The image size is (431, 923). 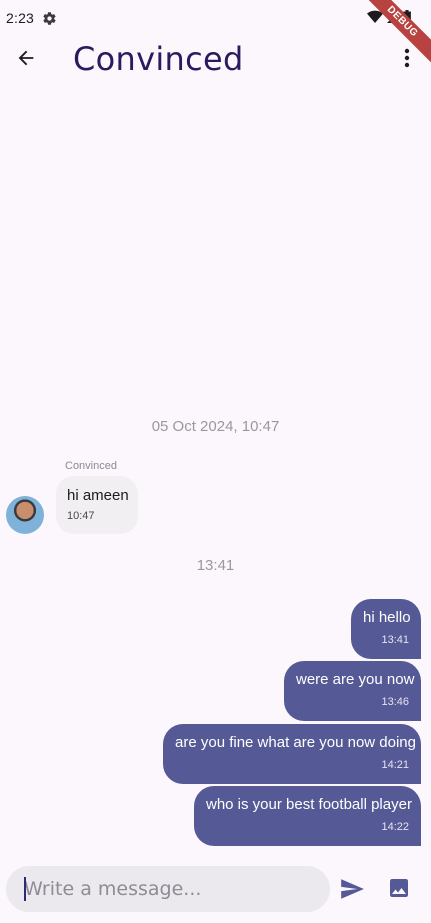 I want to click on page-title: Convinced, so click(x=158, y=59).